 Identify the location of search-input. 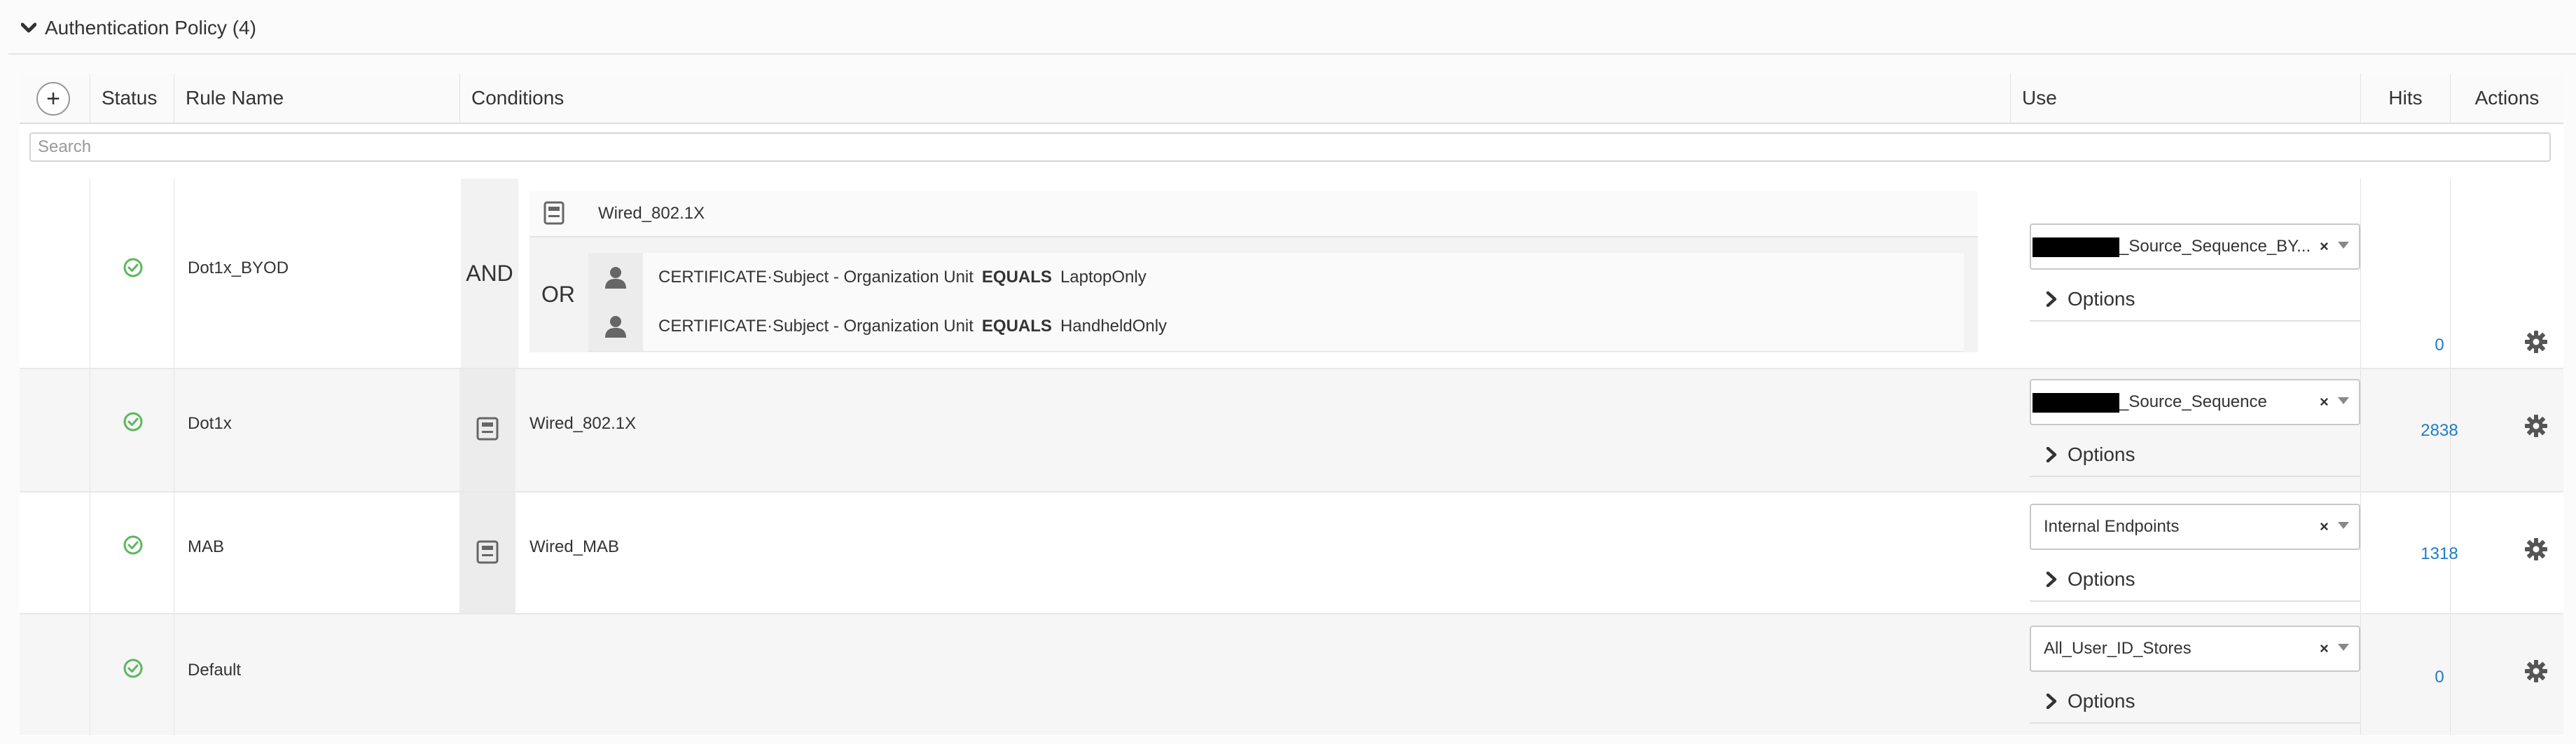
(1290, 147).